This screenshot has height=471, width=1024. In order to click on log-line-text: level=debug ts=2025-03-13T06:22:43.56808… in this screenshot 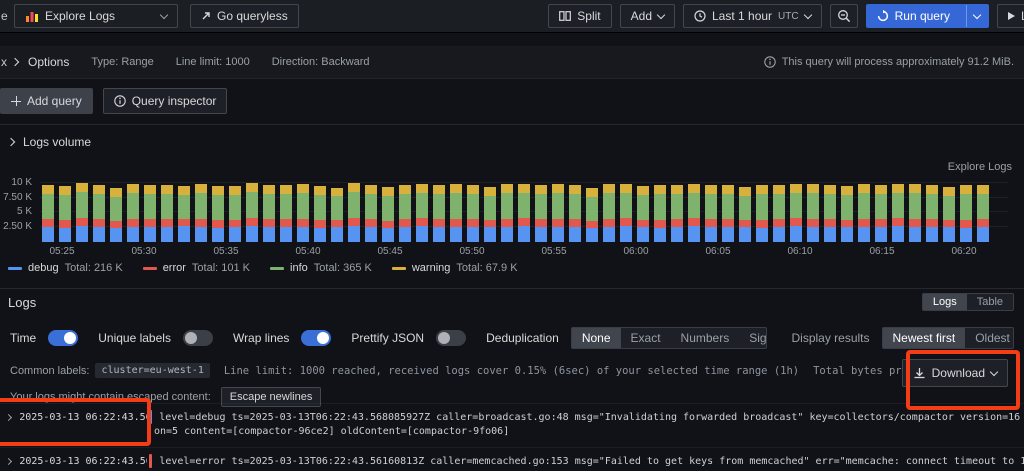, I will do `click(591, 417)`.